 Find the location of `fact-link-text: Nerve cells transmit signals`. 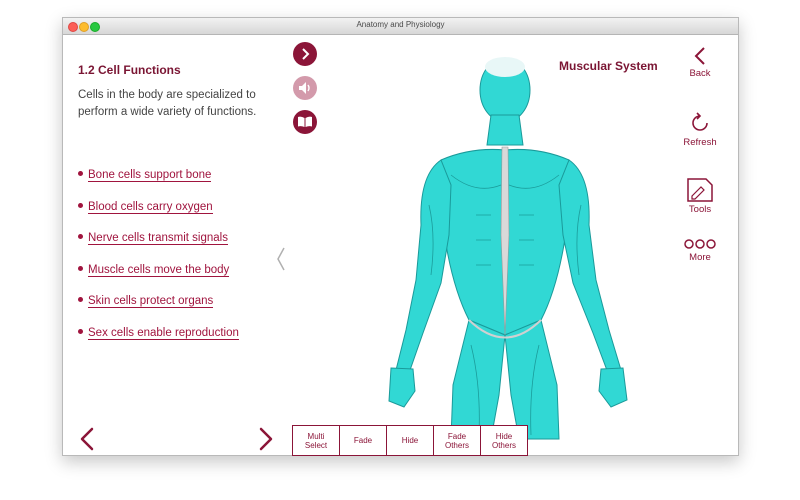

fact-link-text: Nerve cells transmit signals is located at coordinates (158, 238).